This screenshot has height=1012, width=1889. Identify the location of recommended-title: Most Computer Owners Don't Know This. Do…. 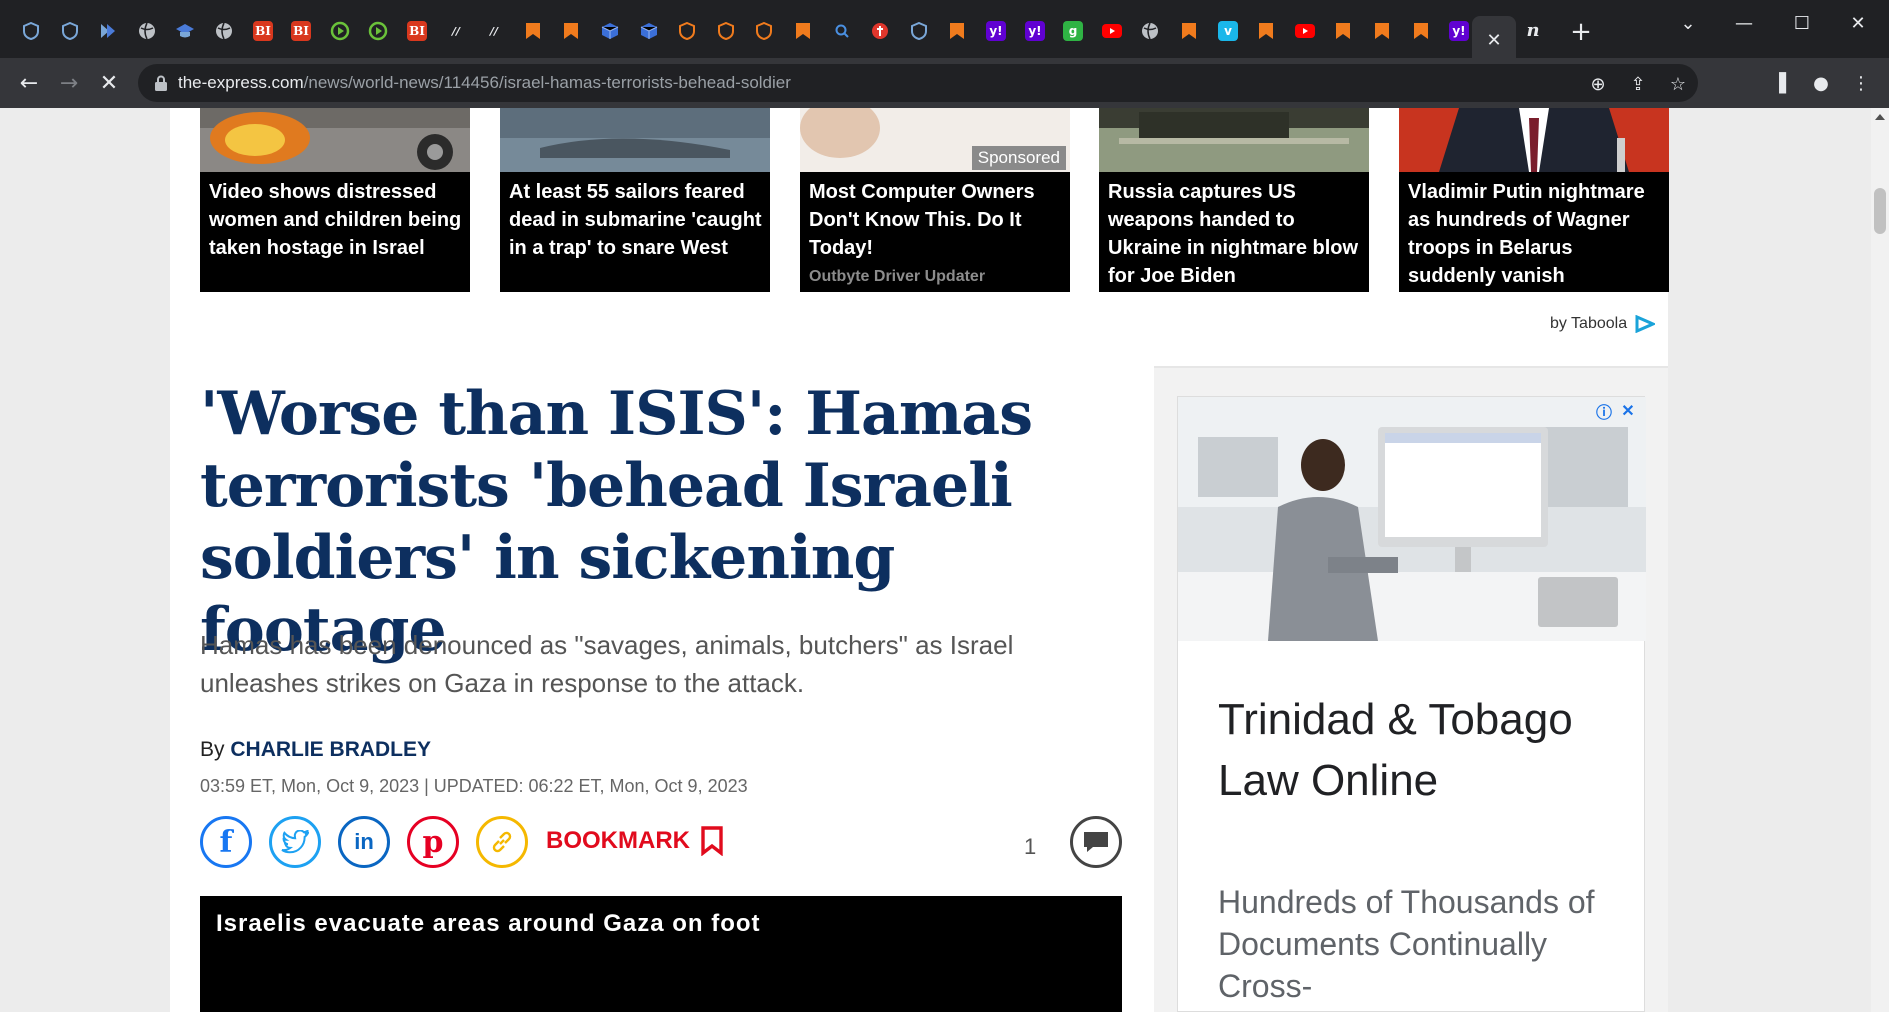
(936, 220).